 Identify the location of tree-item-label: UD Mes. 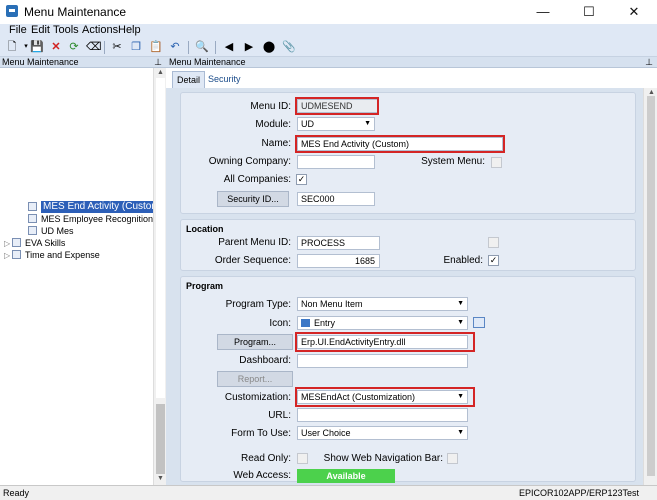
(57, 231).